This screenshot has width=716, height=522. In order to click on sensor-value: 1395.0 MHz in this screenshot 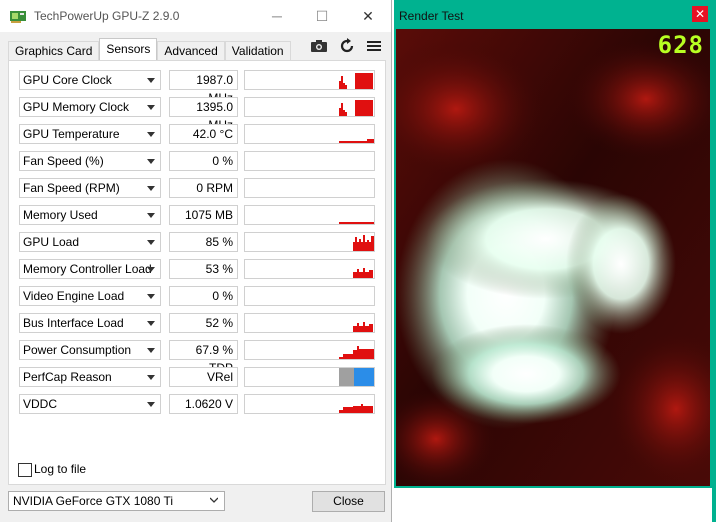, I will do `click(203, 114)`.